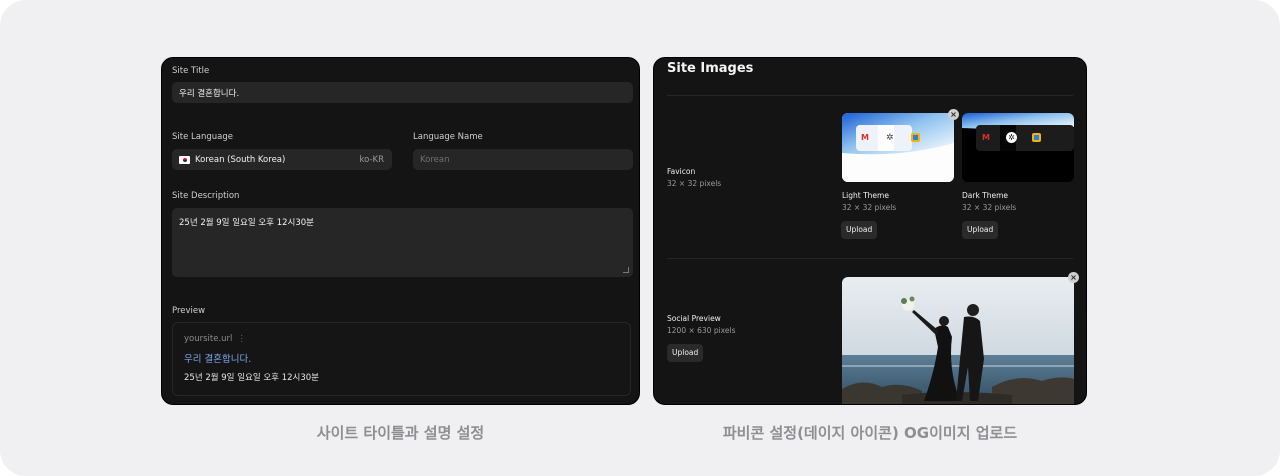  I want to click on language-name-placeholder: Korean, so click(435, 159).